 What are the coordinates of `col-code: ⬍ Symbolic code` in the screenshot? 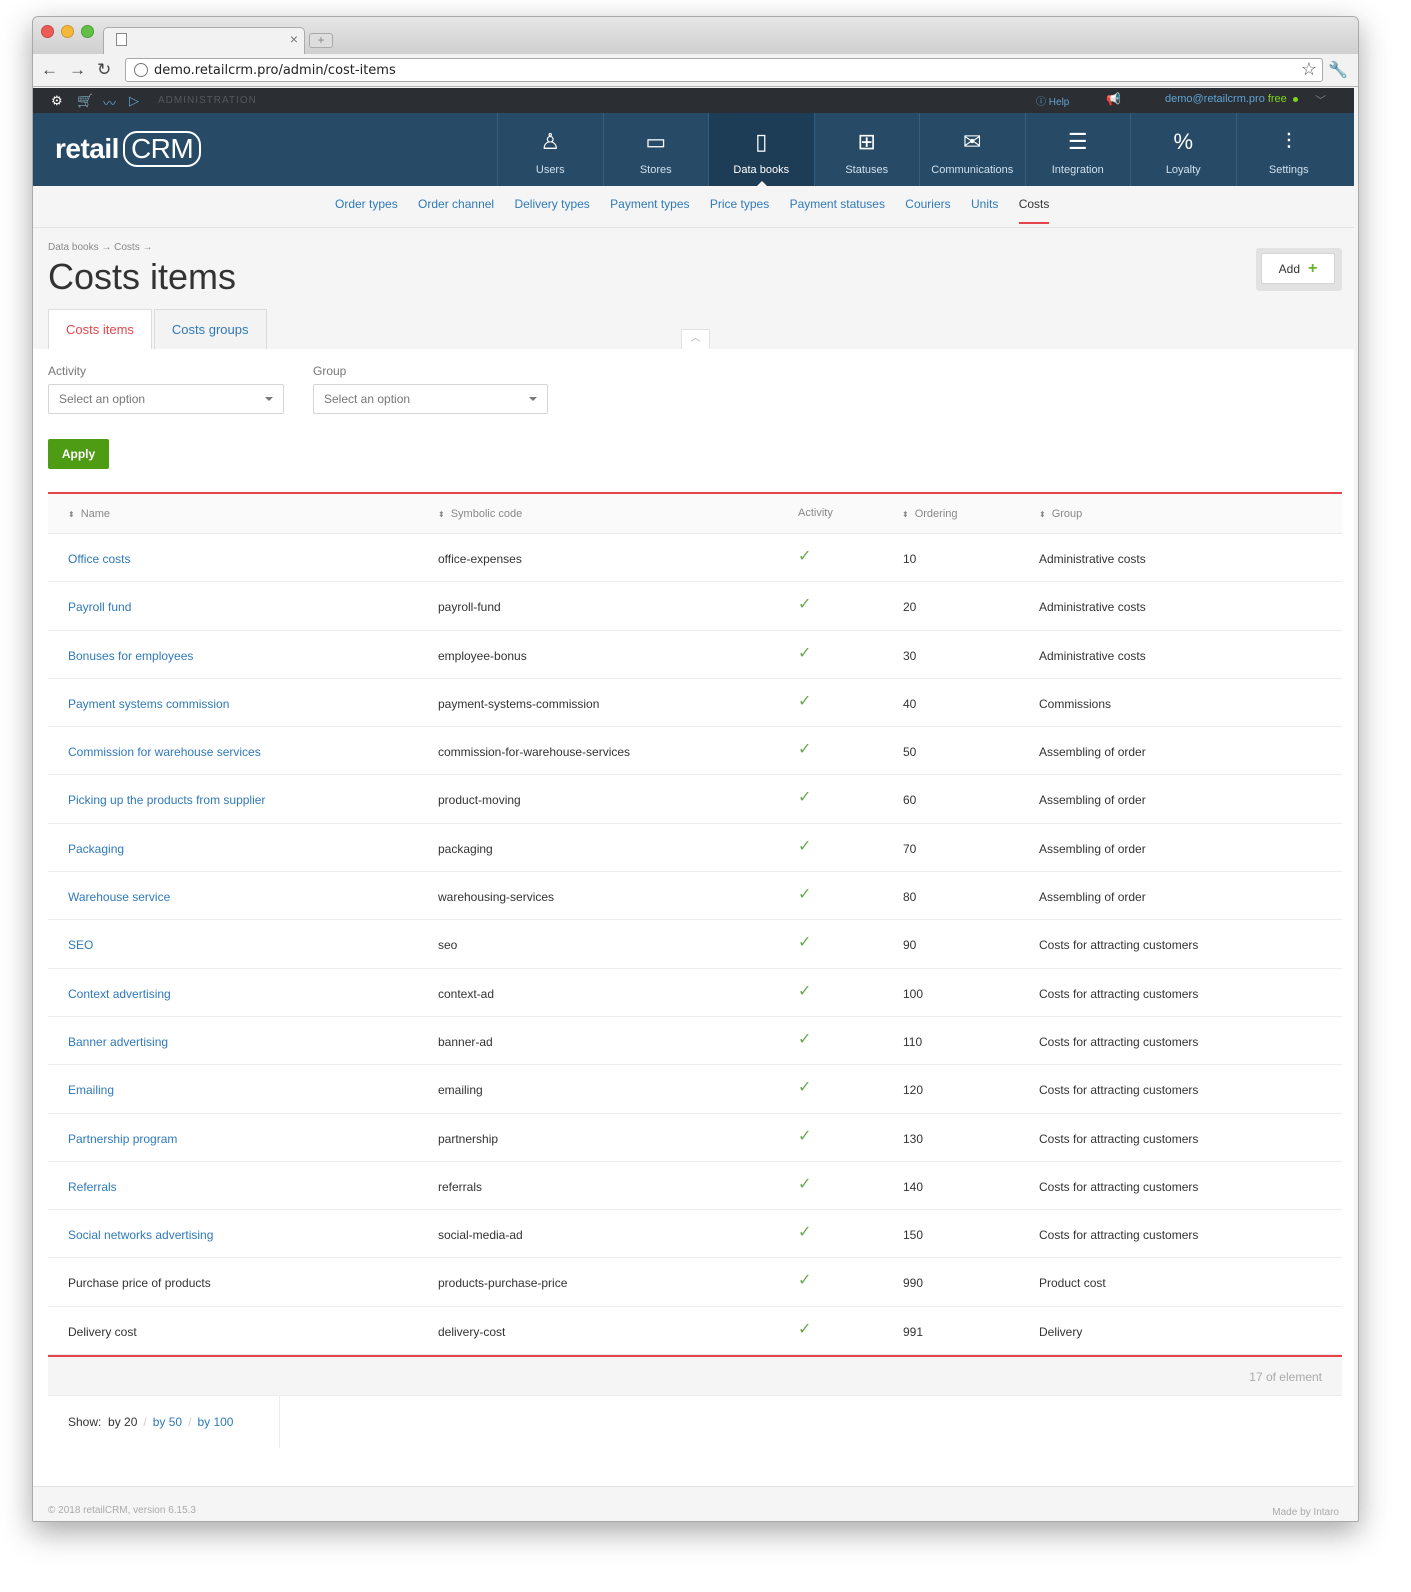 It's located at (480, 514).